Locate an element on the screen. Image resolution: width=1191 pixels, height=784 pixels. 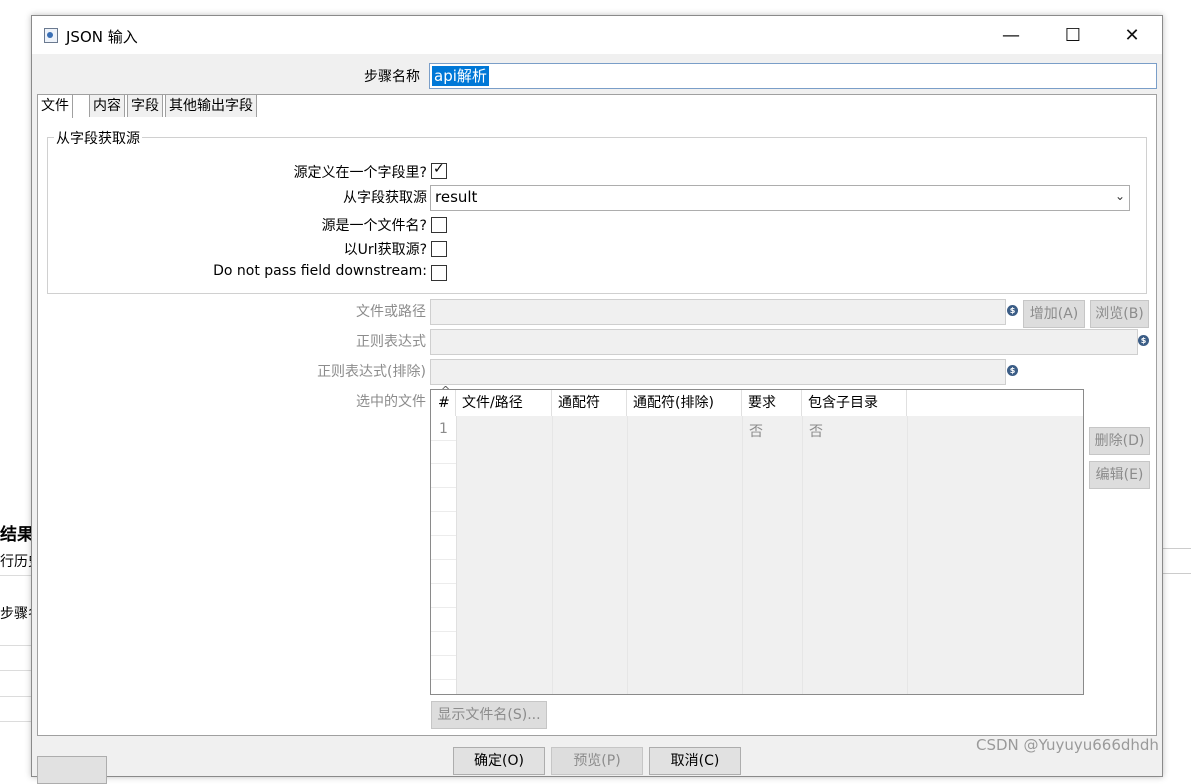
background-text-result: 结果 is located at coordinates (17, 535).